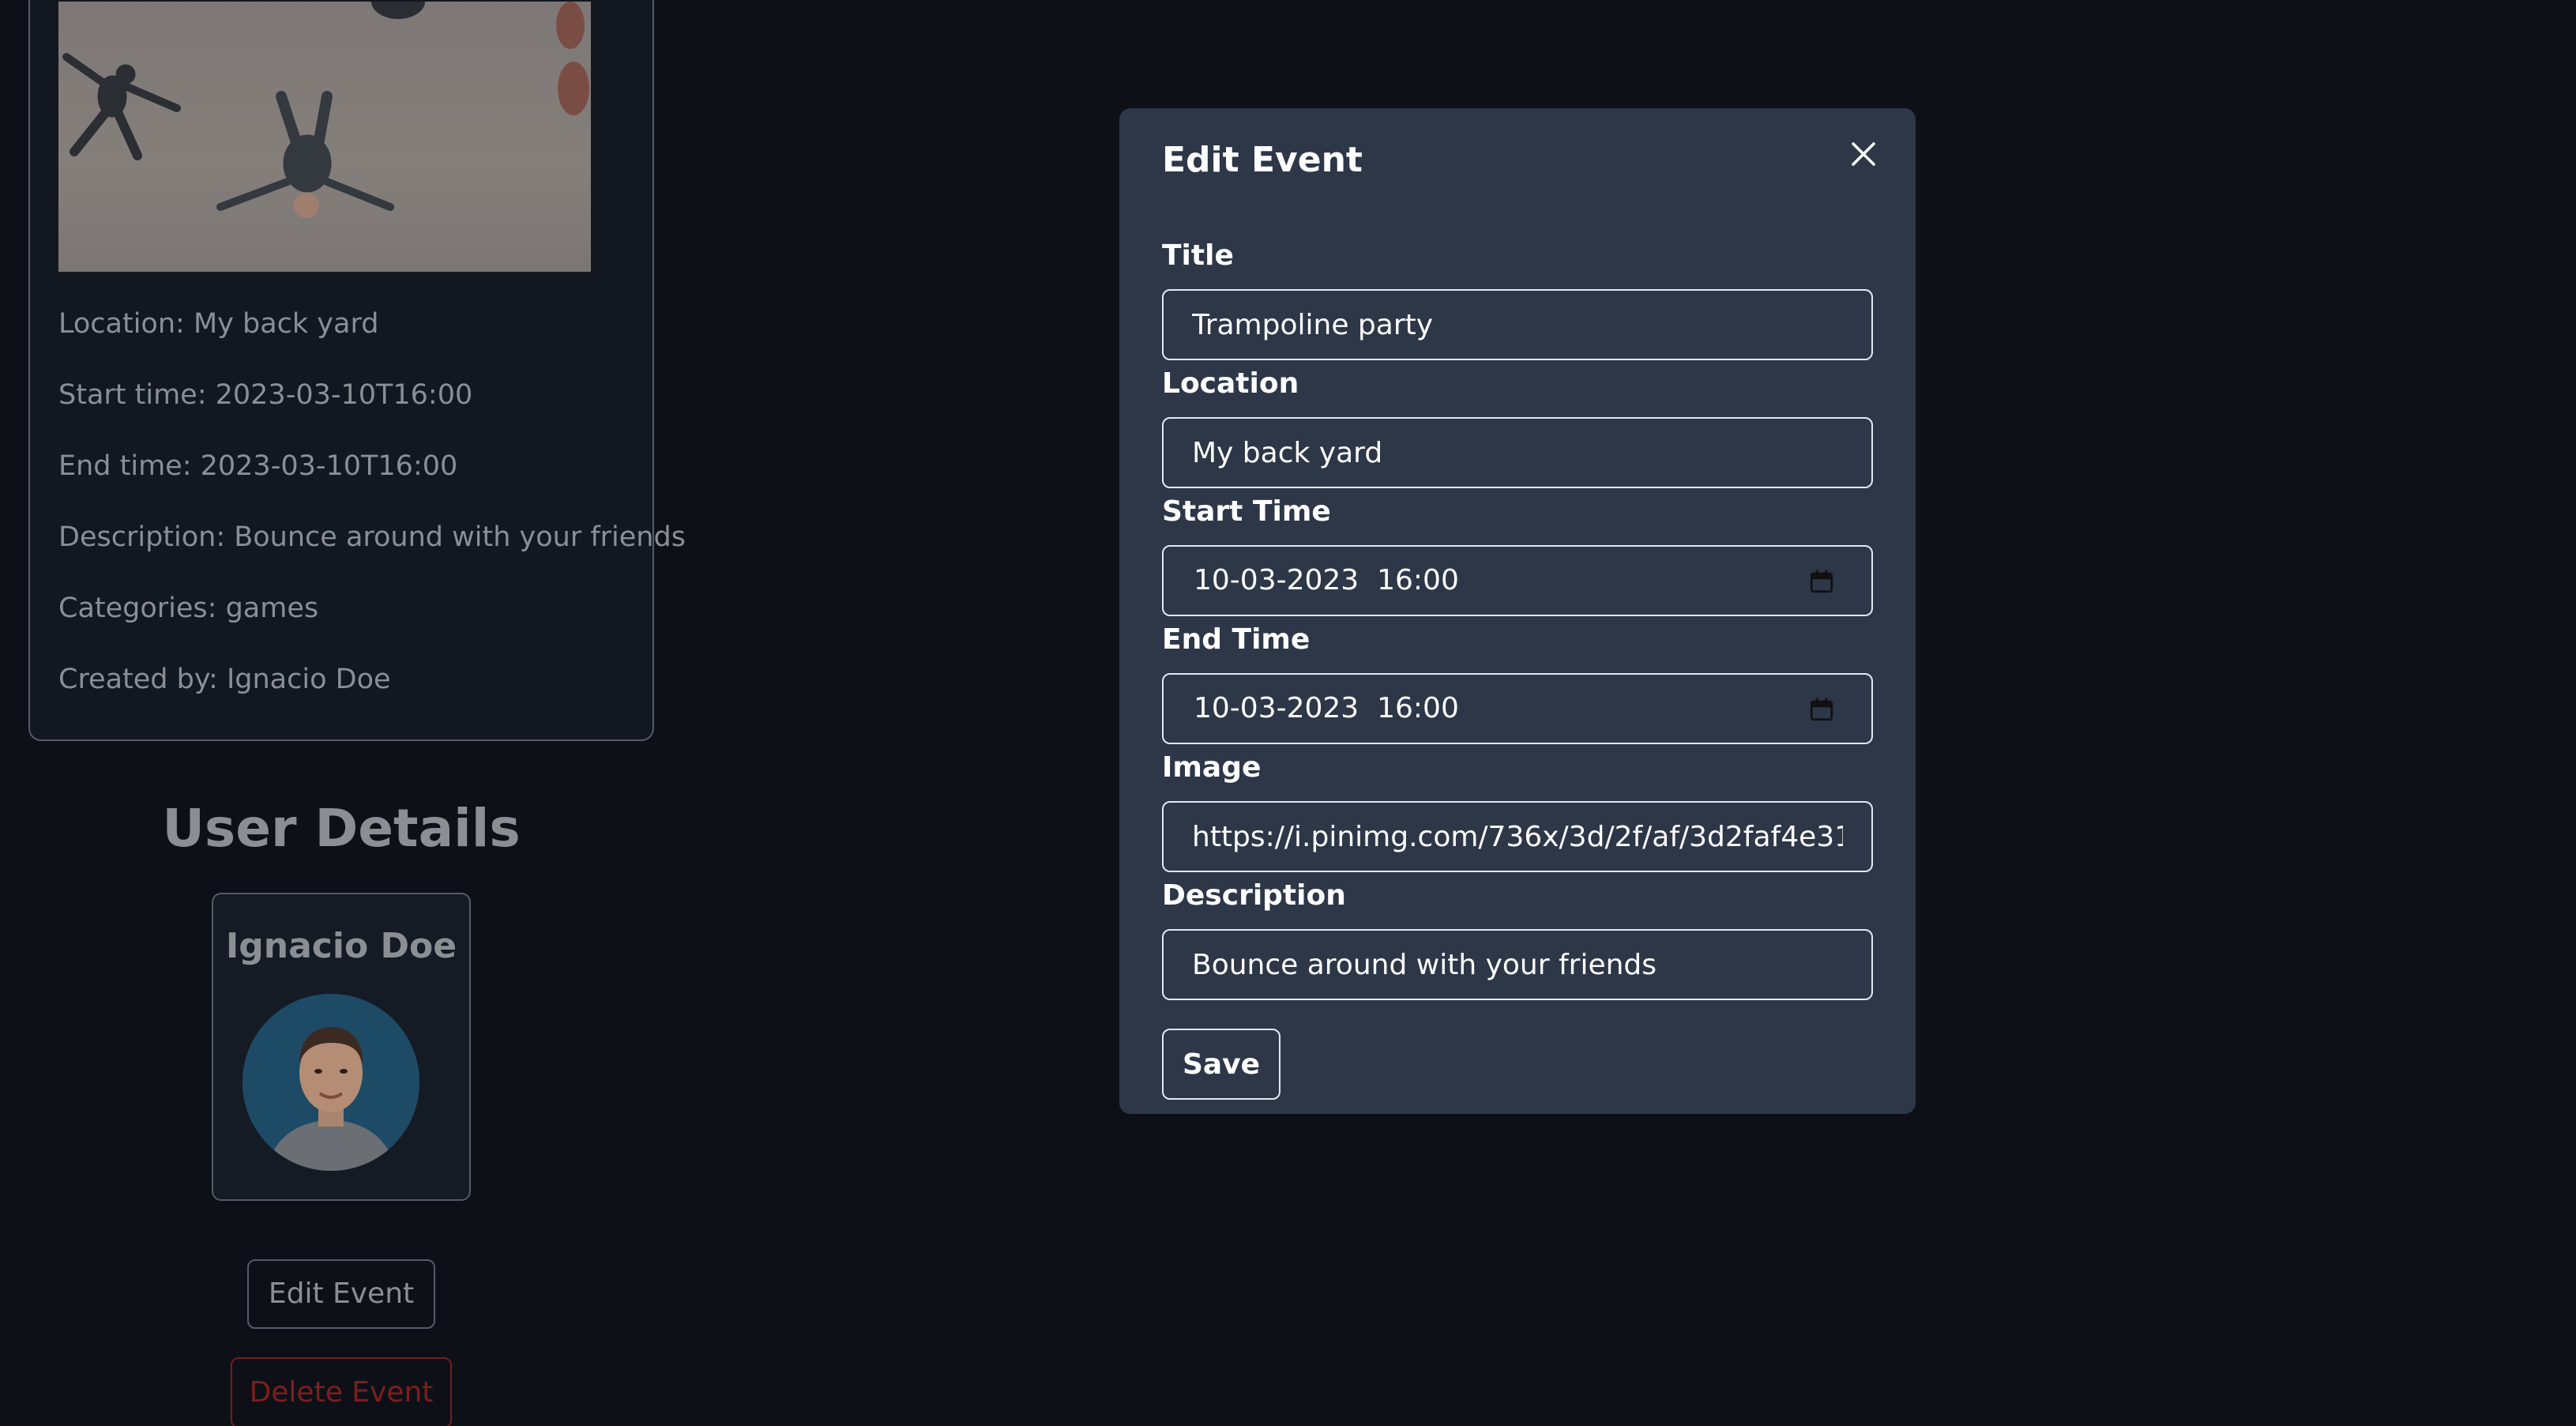  I want to click on trampoline-photo, so click(326, 110).